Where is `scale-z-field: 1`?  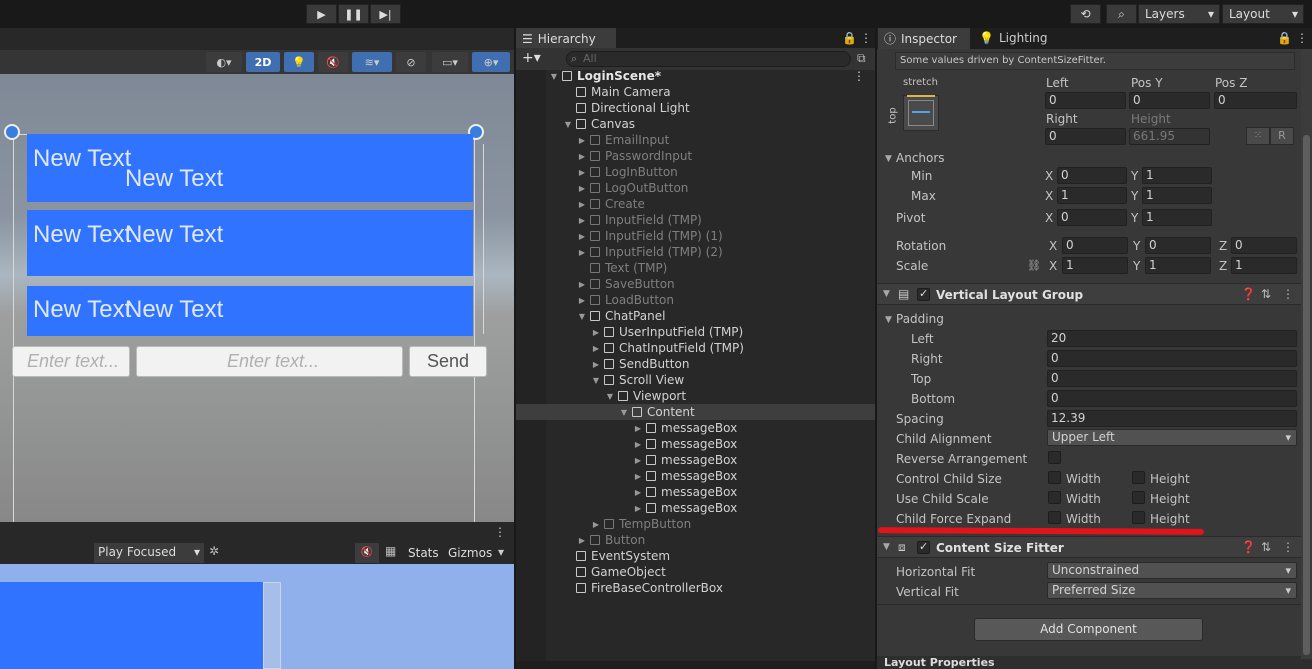
scale-z-field: 1 is located at coordinates (1264, 265).